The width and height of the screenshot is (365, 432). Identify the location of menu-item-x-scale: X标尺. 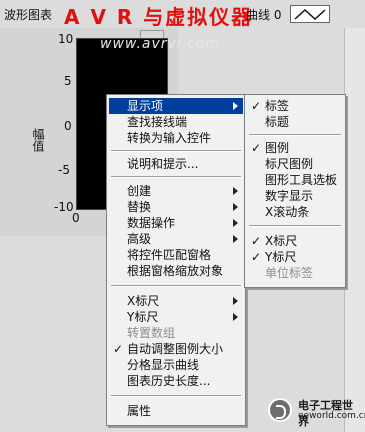
(176, 301).